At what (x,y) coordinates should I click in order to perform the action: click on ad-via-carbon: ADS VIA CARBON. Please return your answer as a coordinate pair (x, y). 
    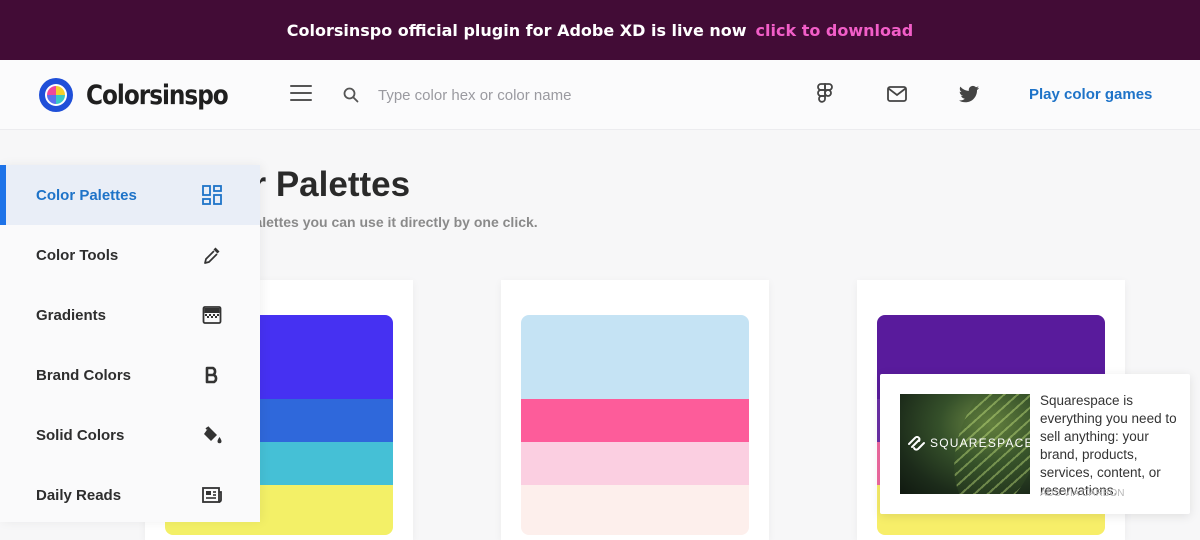
    Looking at the image, I should click on (1082, 493).